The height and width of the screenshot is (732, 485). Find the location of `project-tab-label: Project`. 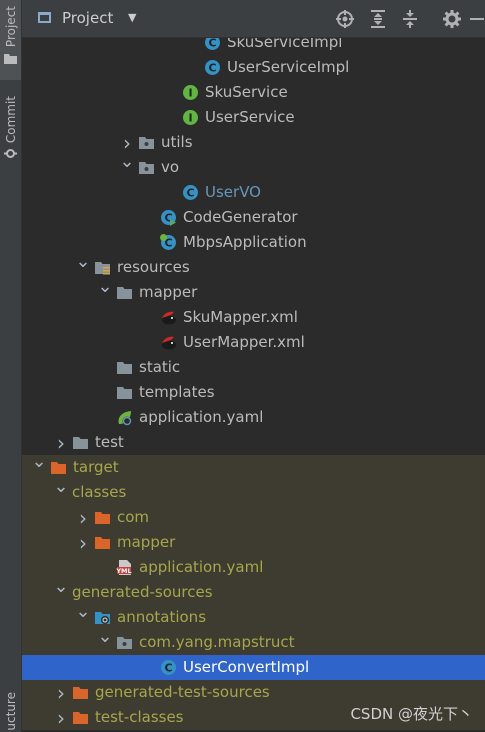

project-tab-label: Project is located at coordinates (10, 27).